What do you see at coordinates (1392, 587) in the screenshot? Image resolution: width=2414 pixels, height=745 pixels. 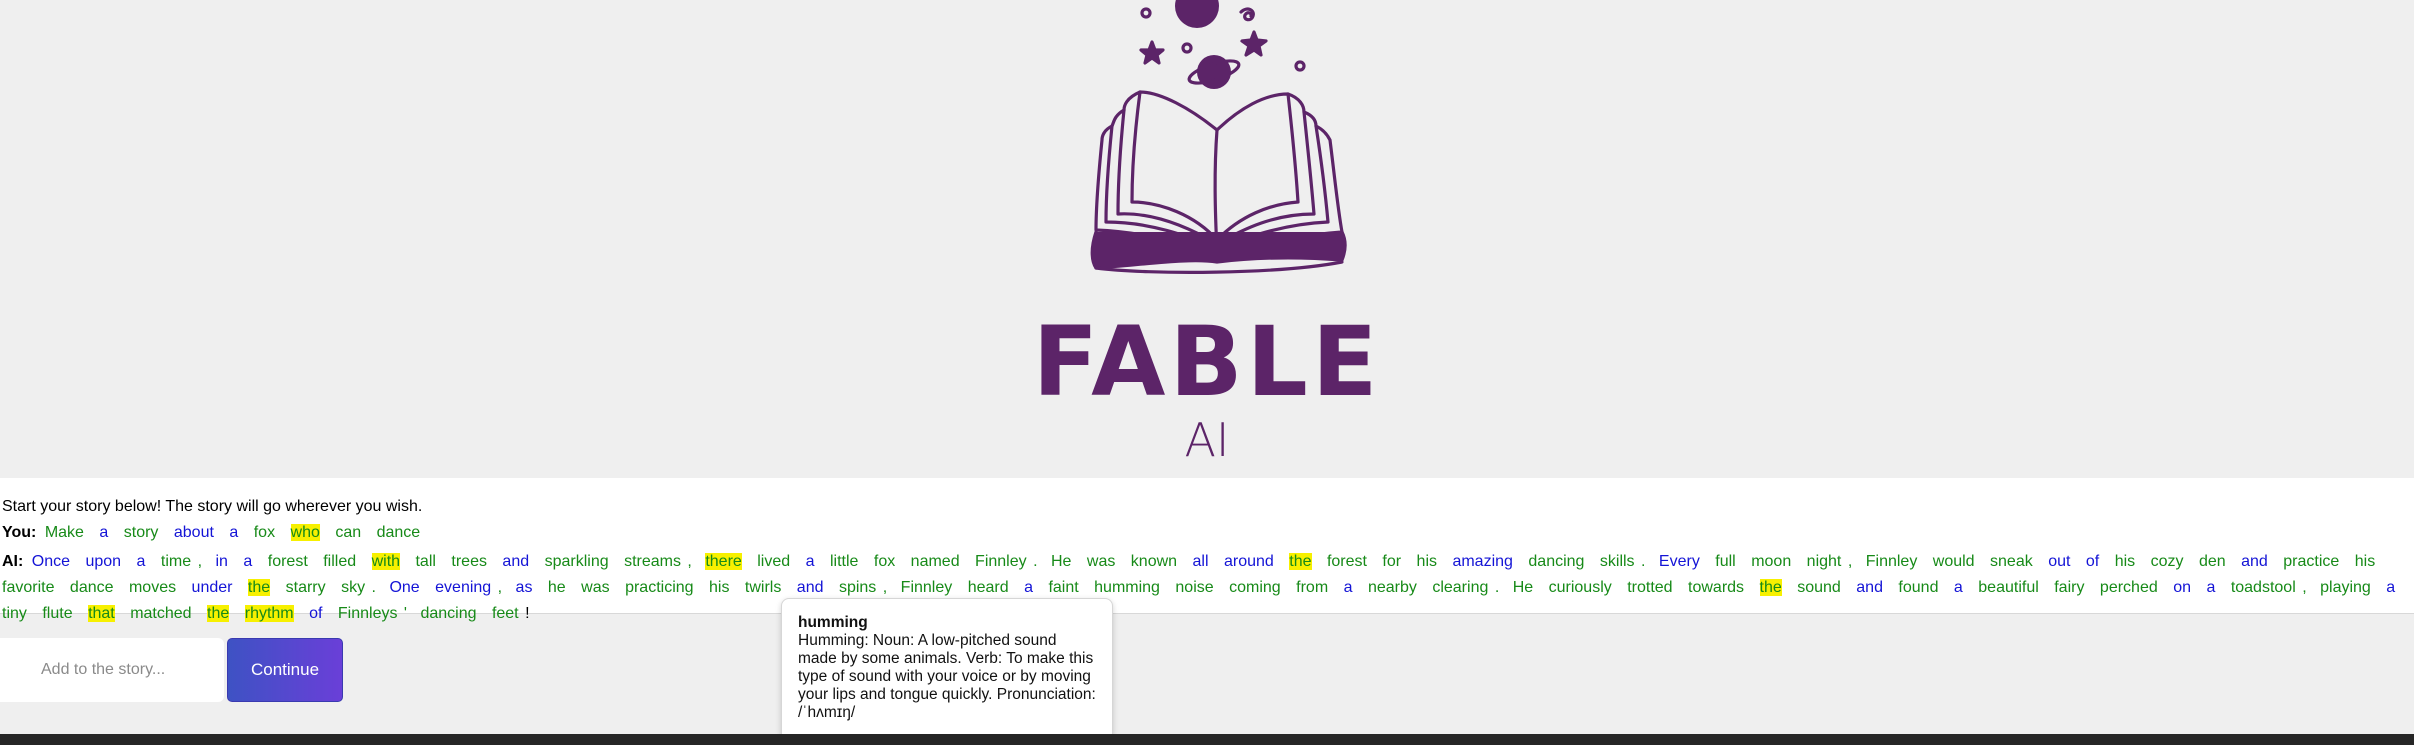 I see `story-word: nearby` at bounding box center [1392, 587].